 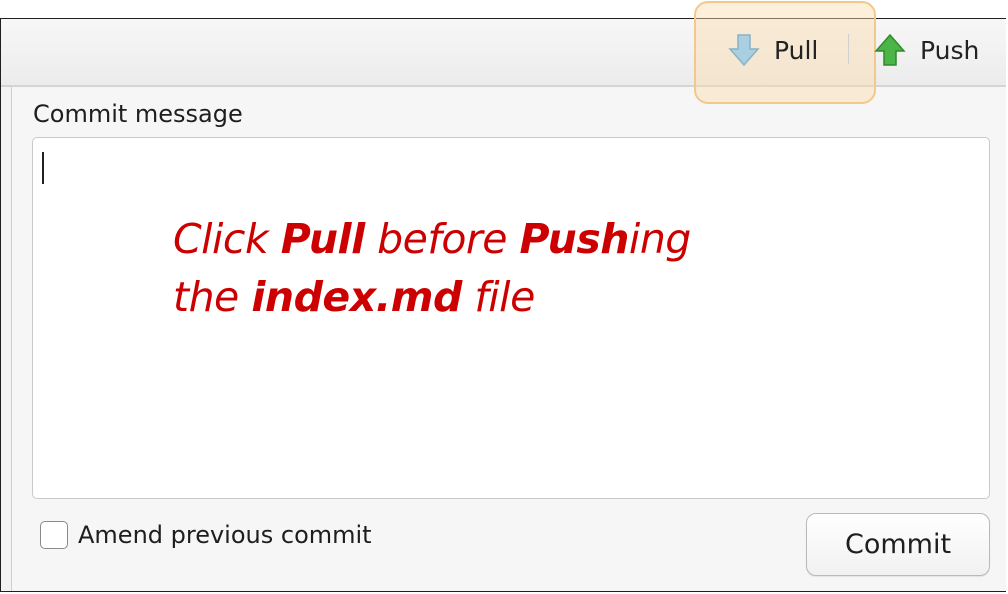 I want to click on commit-message-label: Commit message, so click(x=138, y=114).